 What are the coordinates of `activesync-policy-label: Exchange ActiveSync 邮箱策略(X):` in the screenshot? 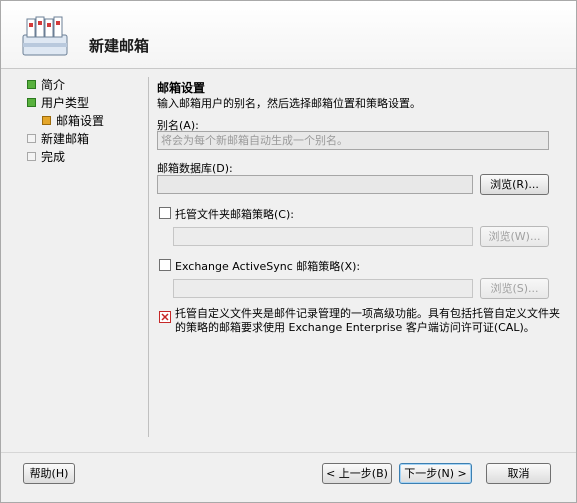 It's located at (268, 266).